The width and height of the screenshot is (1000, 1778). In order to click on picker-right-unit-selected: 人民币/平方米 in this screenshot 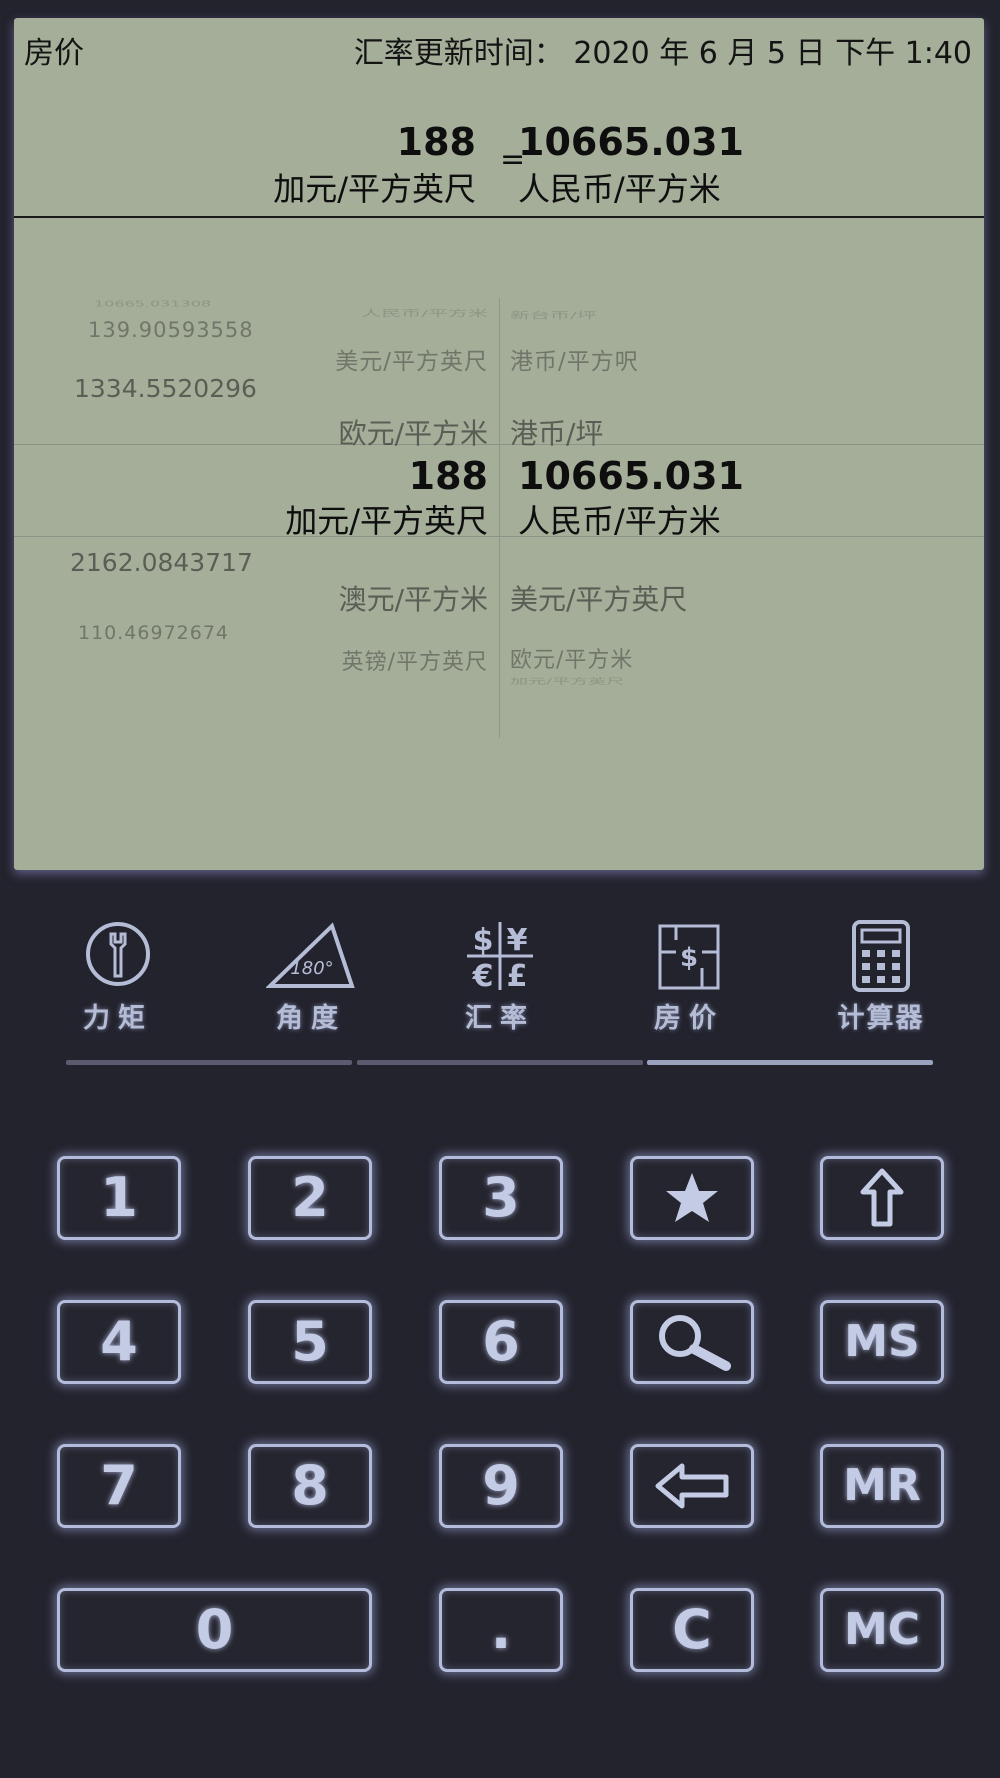, I will do `click(619, 519)`.